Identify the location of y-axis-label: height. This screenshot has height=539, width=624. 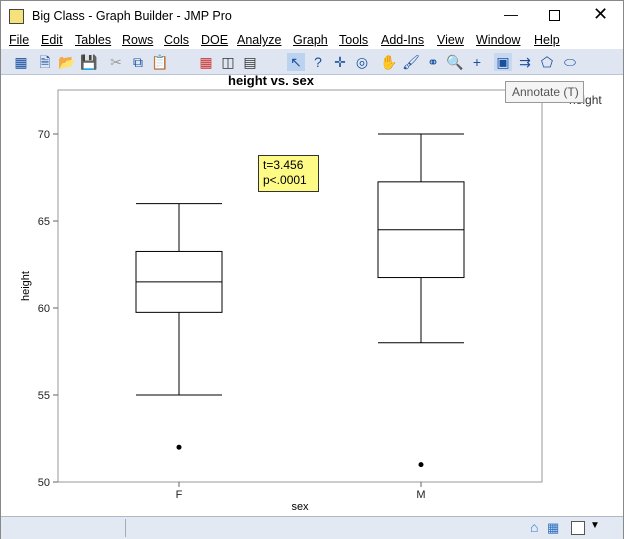
(26, 286).